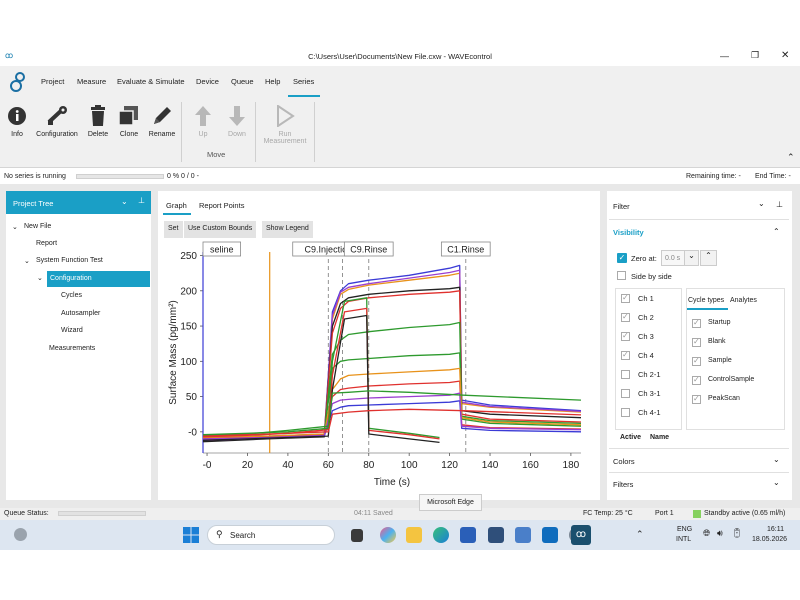 The height and width of the screenshot is (600, 800). What do you see at coordinates (659, 437) in the screenshot?
I see `column-name: Name` at bounding box center [659, 437].